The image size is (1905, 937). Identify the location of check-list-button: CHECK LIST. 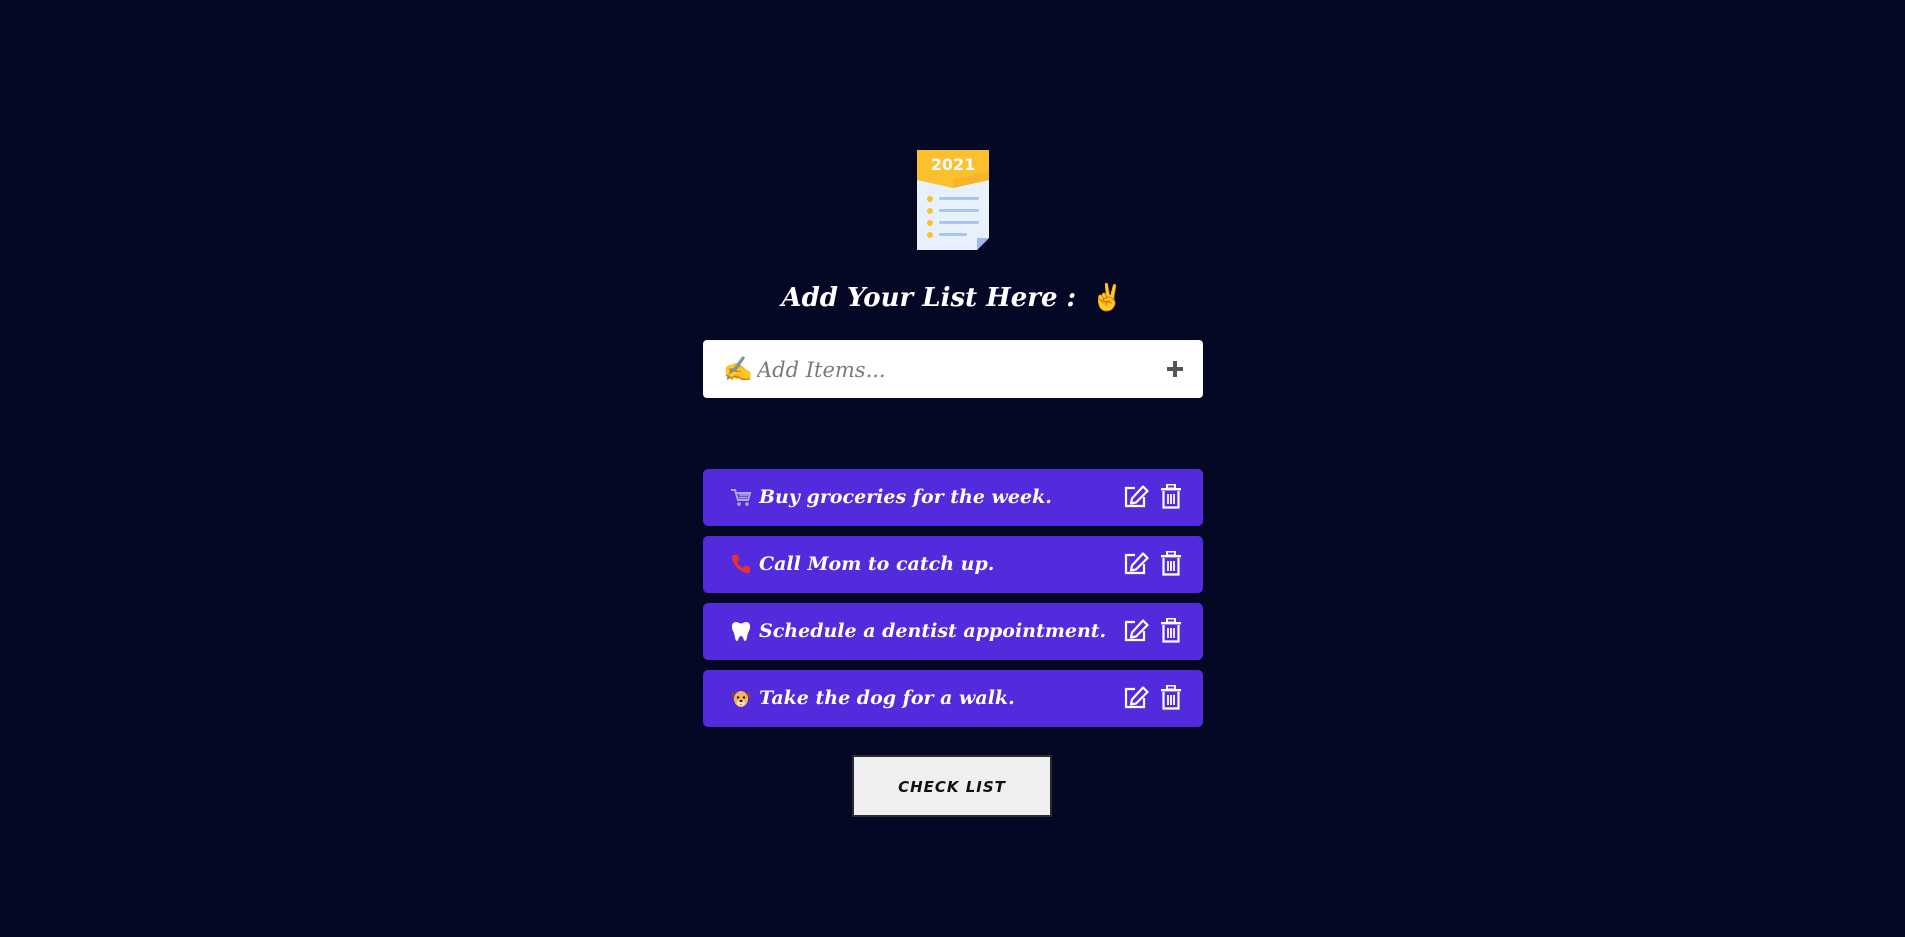
(952, 786).